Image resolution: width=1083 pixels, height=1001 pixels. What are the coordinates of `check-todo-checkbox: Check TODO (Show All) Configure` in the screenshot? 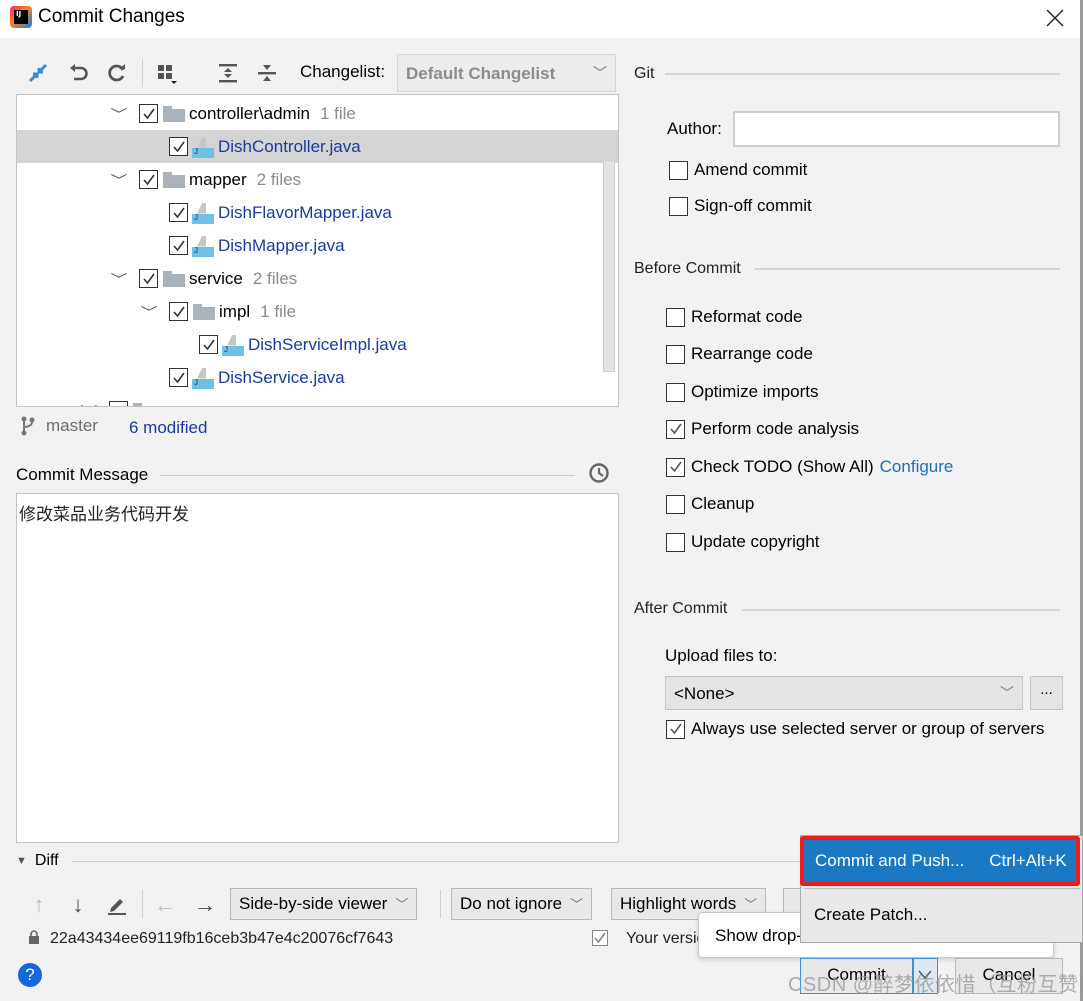 It's located at (809, 467).